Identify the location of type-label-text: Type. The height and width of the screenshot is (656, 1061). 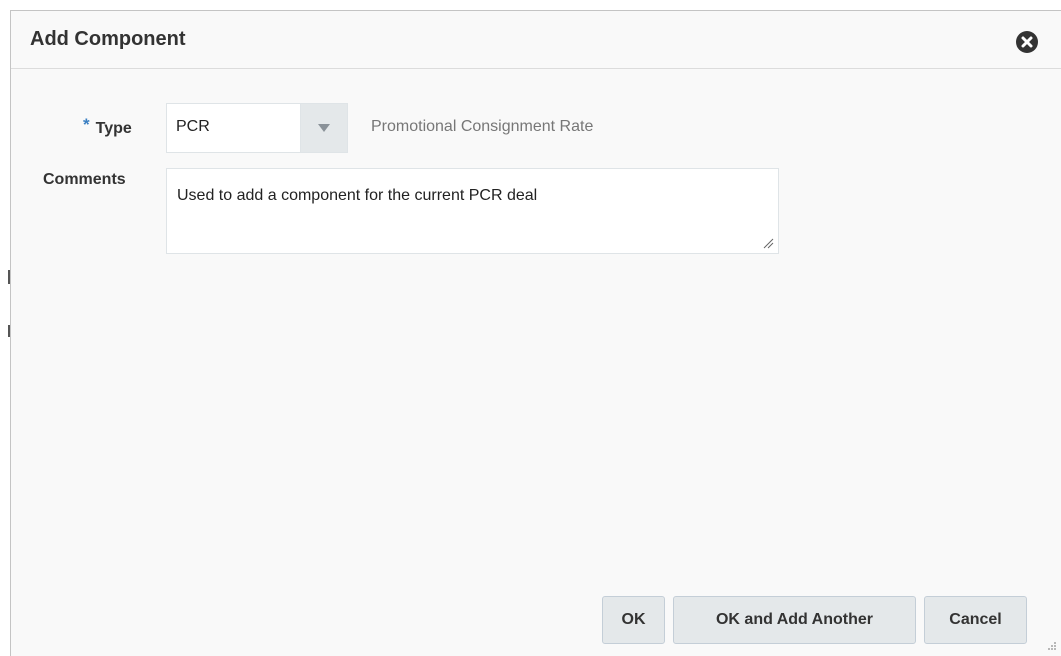
(113, 128).